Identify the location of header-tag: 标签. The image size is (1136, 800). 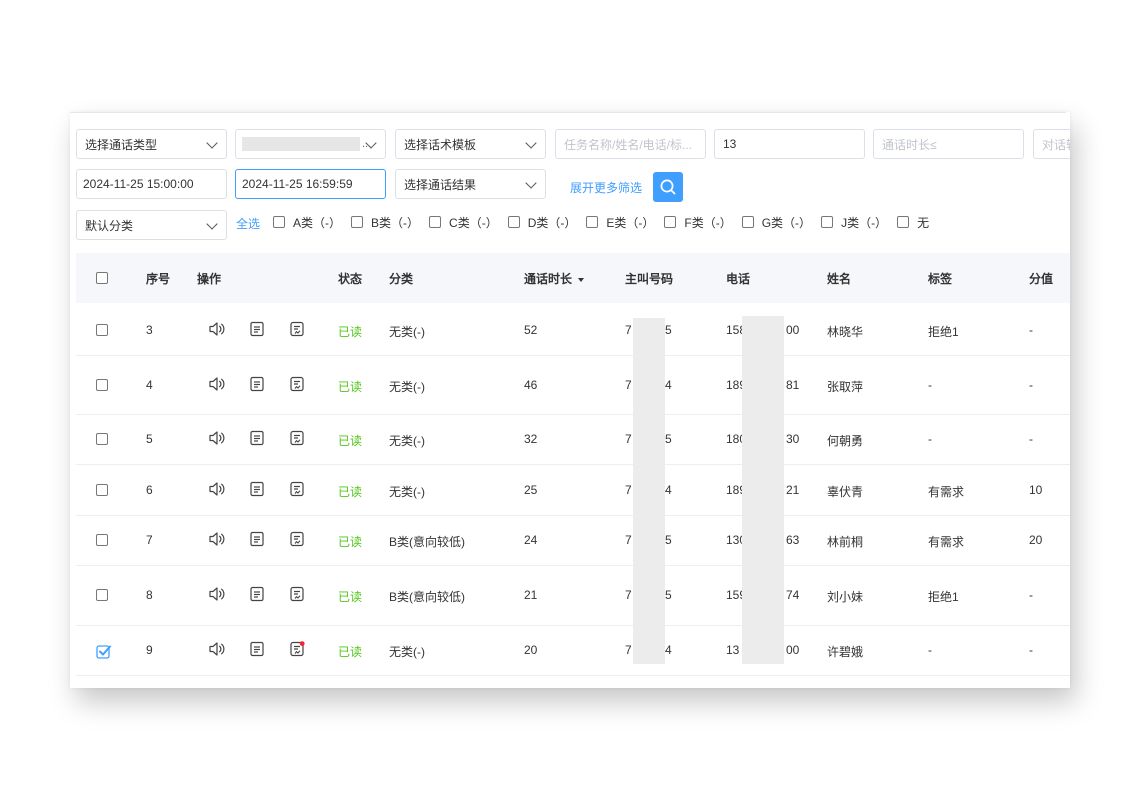
(940, 279).